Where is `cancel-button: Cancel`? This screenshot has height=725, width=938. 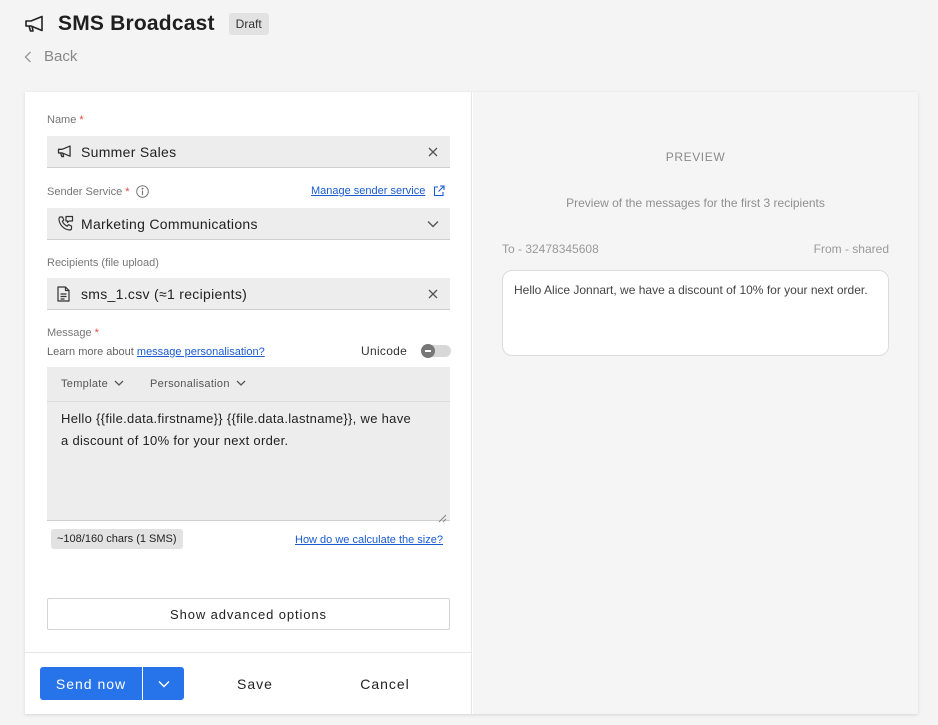
cancel-button: Cancel is located at coordinates (385, 683).